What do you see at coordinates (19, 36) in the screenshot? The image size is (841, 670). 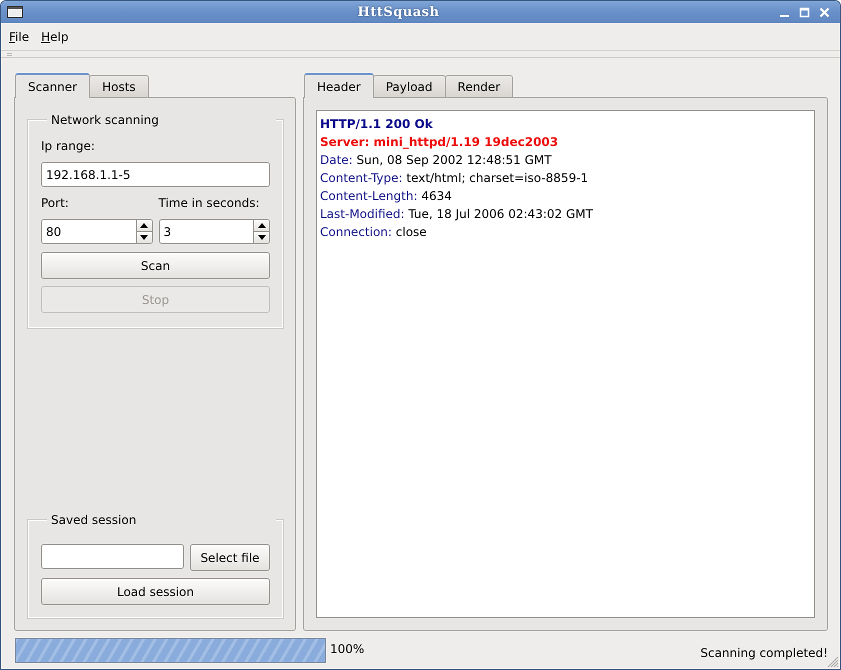 I see `menu-item: File` at bounding box center [19, 36].